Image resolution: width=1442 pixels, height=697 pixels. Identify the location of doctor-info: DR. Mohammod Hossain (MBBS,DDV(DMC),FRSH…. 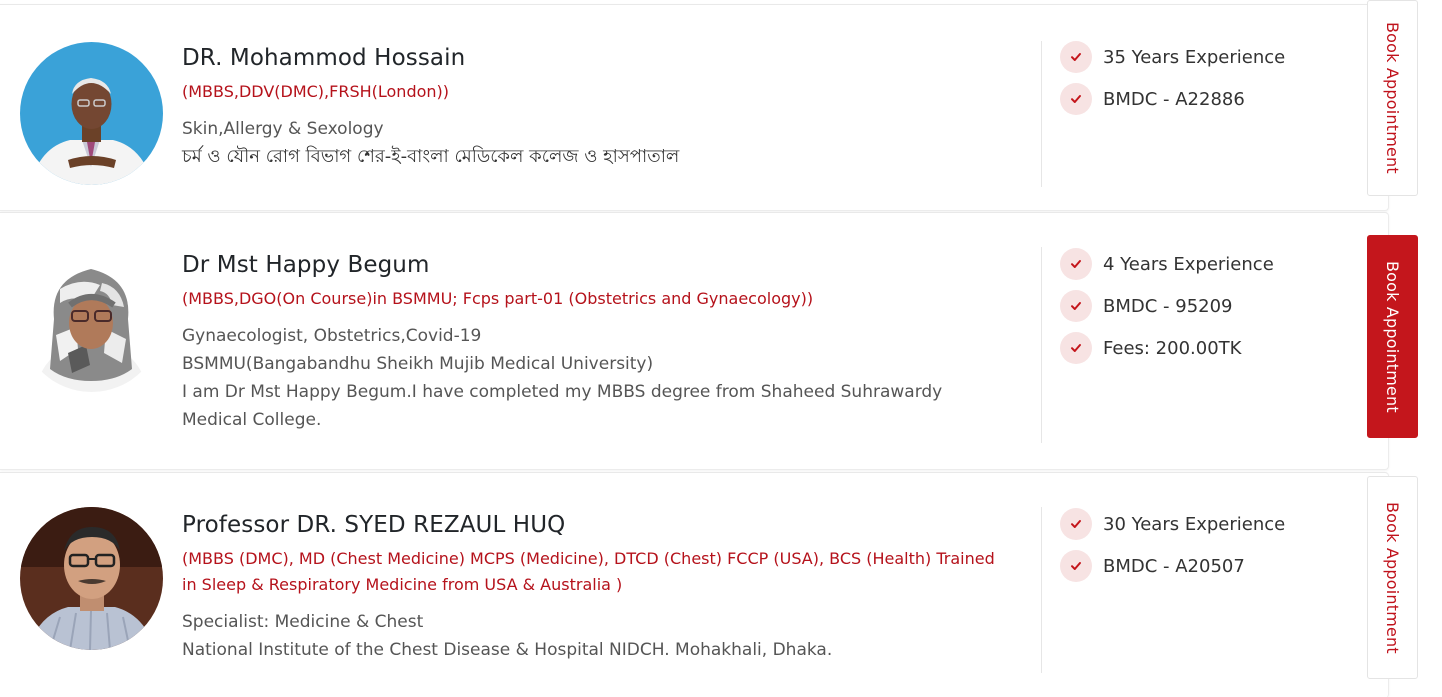
(597, 107).